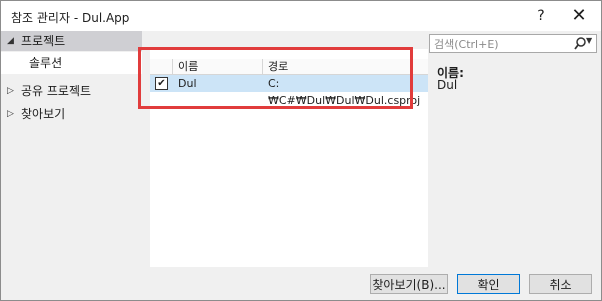 Image resolution: width=602 pixels, height=301 pixels. Describe the element at coordinates (46, 63) in the screenshot. I see `sidebar-item-label: 솔루션` at that location.